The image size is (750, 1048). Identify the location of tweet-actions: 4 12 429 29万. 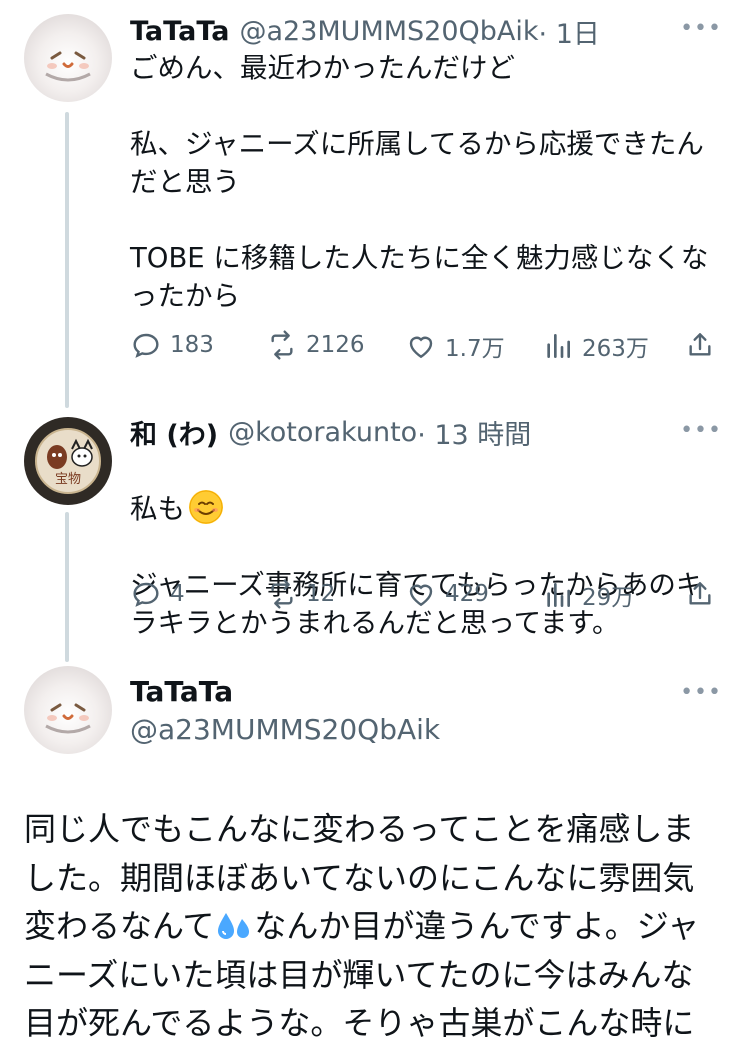
(427, 598).